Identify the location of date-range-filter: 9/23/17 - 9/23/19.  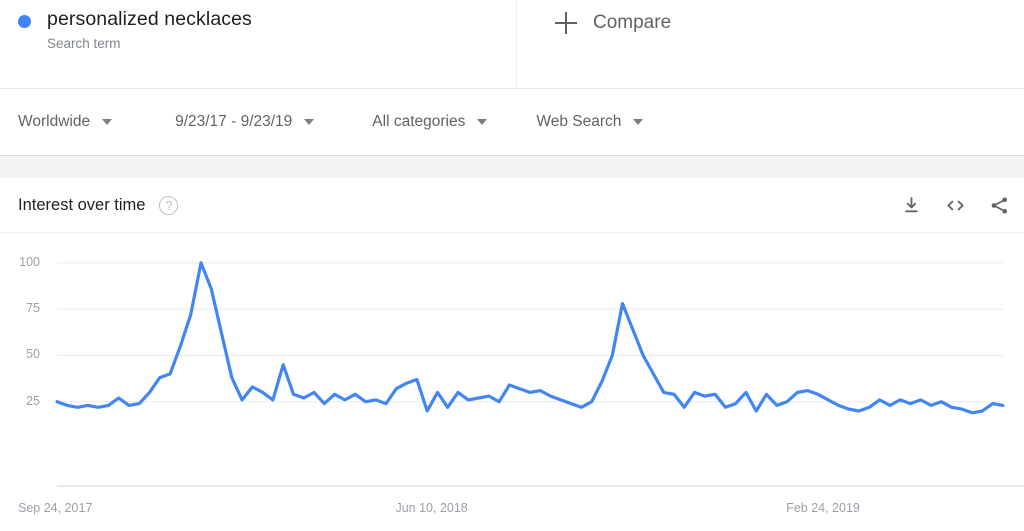
(245, 122).